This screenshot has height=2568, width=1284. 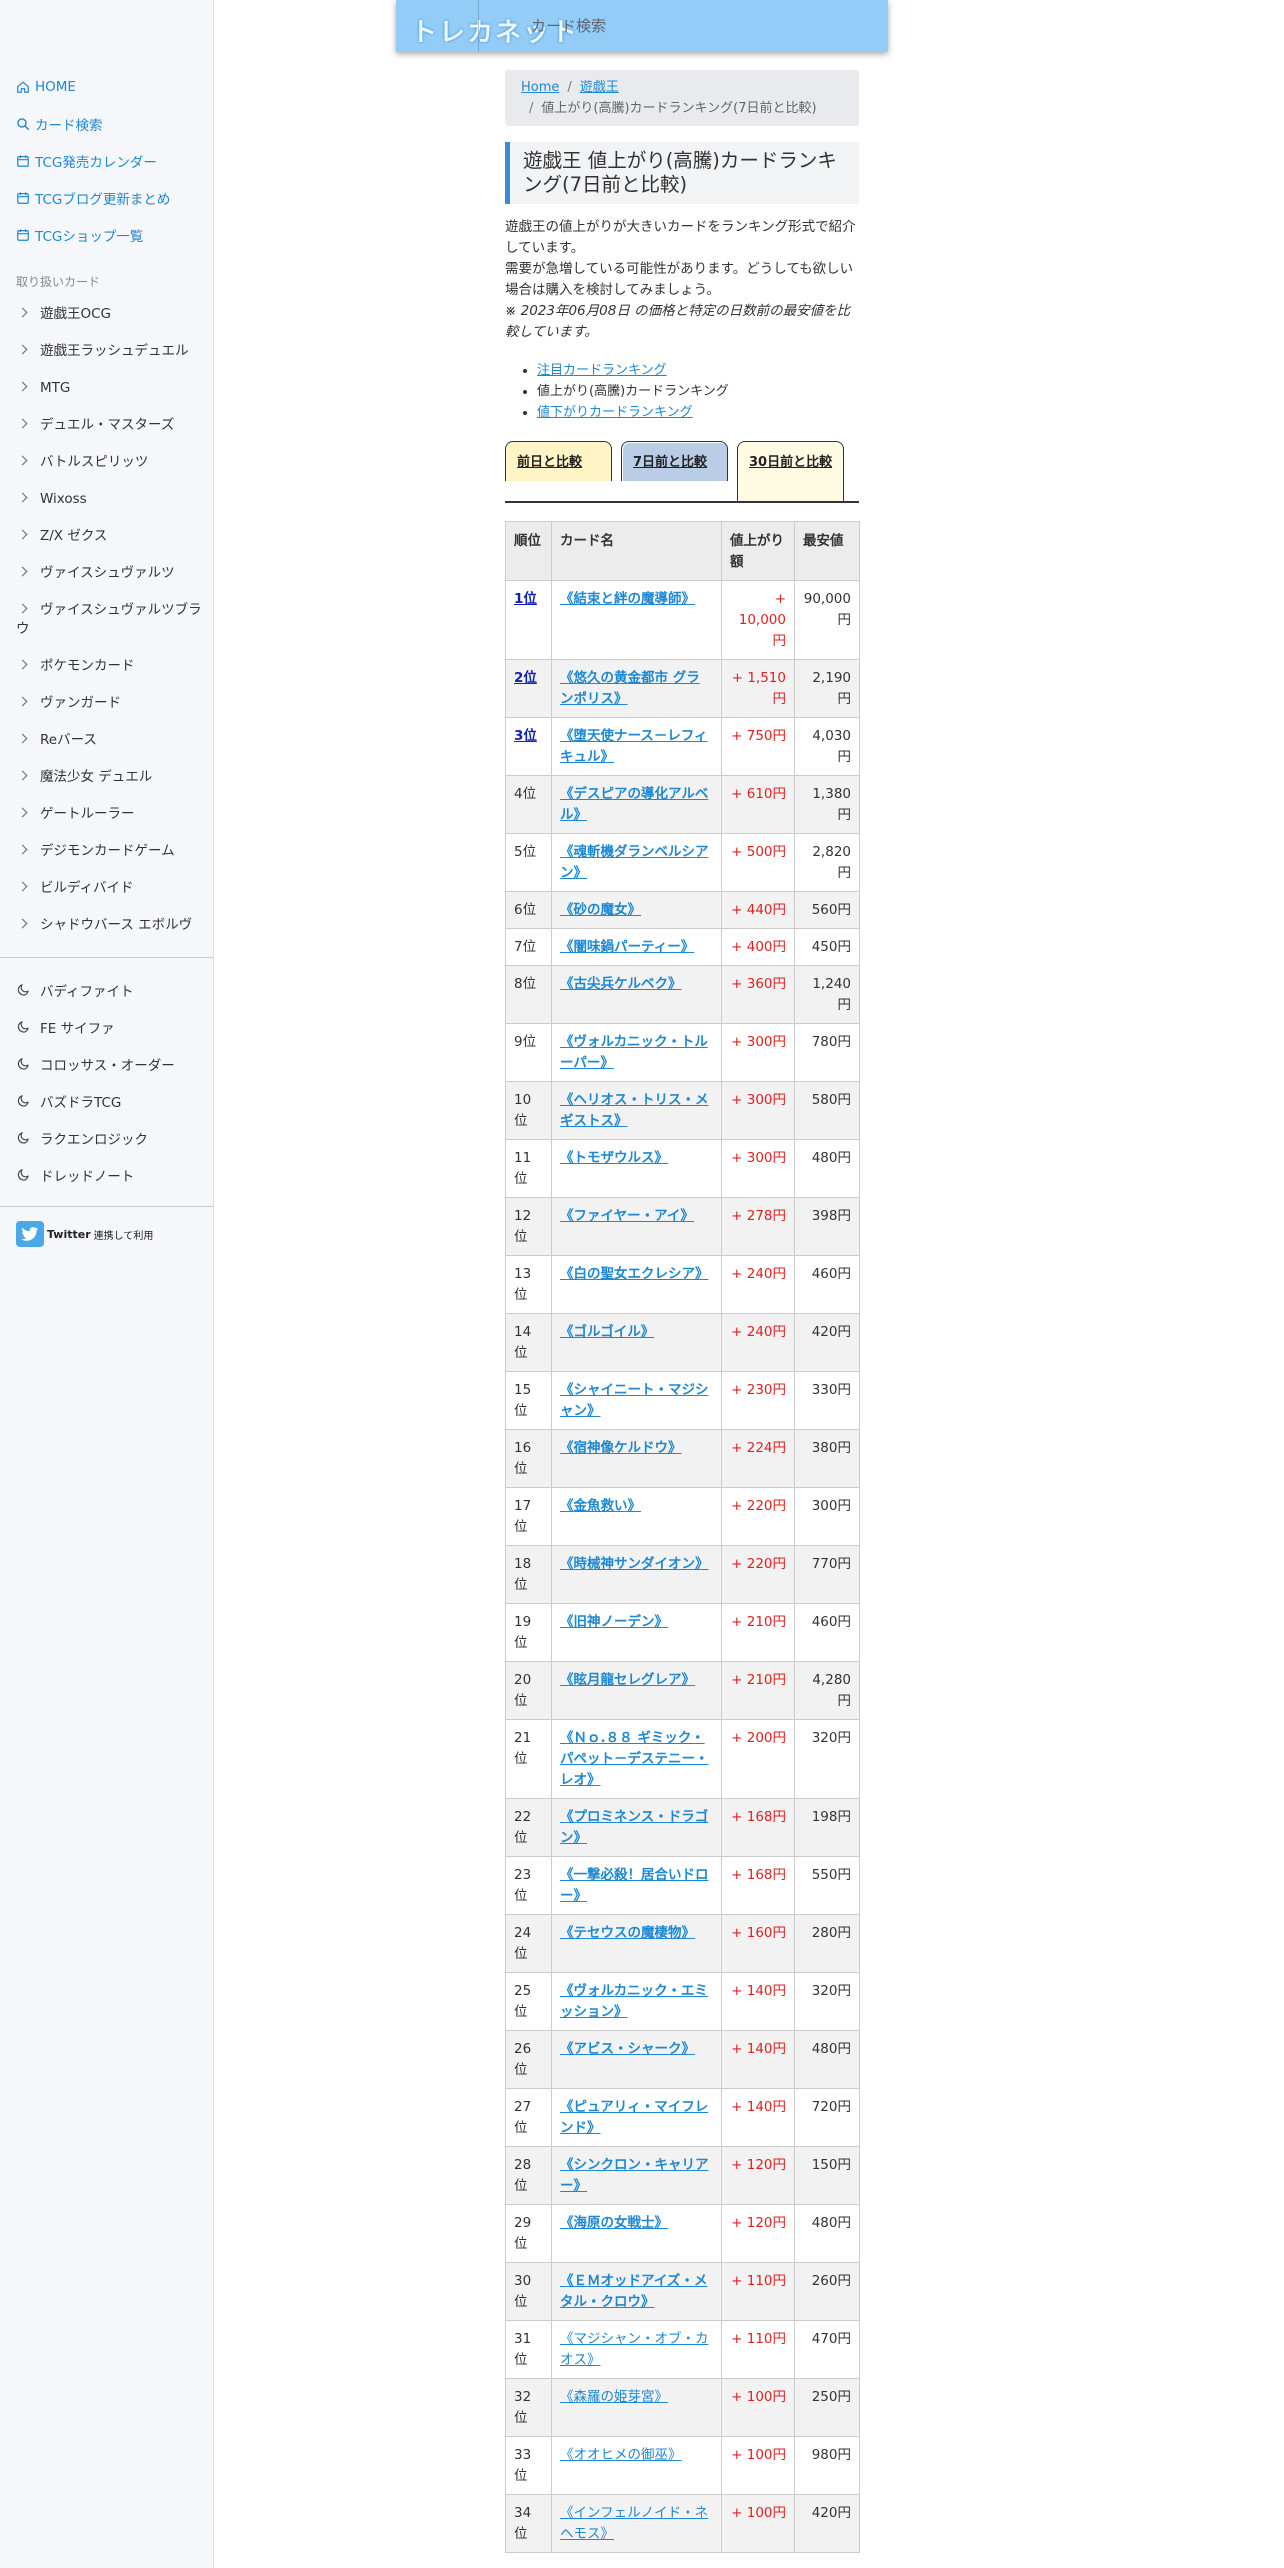 I want to click on lowest-price-cell: 580円, so click(x=827, y=1111).